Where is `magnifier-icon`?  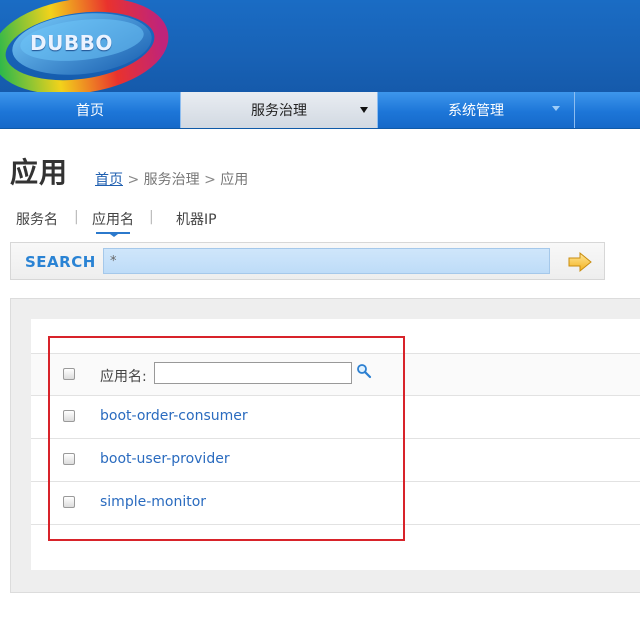
magnifier-icon is located at coordinates (364, 371).